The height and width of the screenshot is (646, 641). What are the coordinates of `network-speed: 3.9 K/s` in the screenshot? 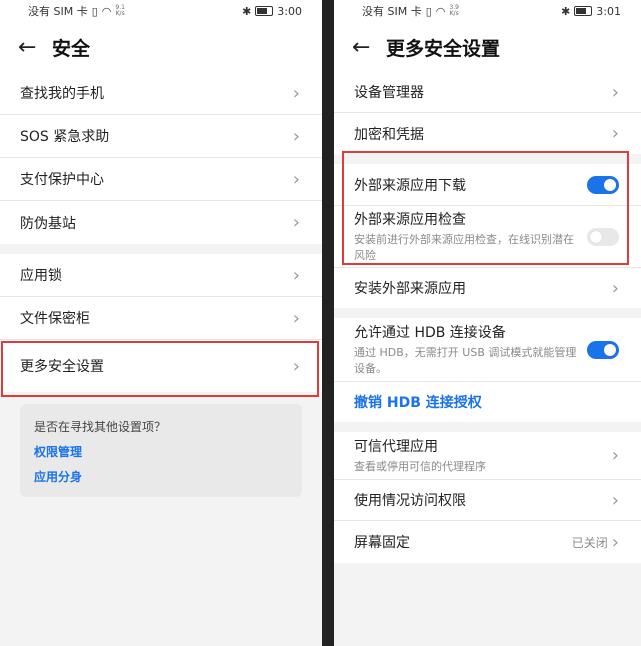 It's located at (454, 10).